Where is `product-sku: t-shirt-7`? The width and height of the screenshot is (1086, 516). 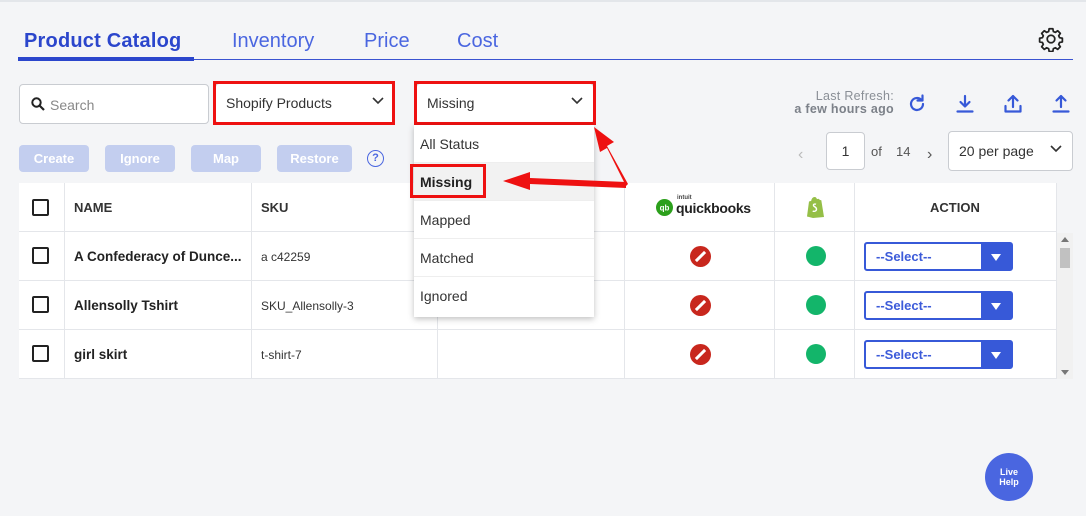
product-sku: t-shirt-7 is located at coordinates (281, 355).